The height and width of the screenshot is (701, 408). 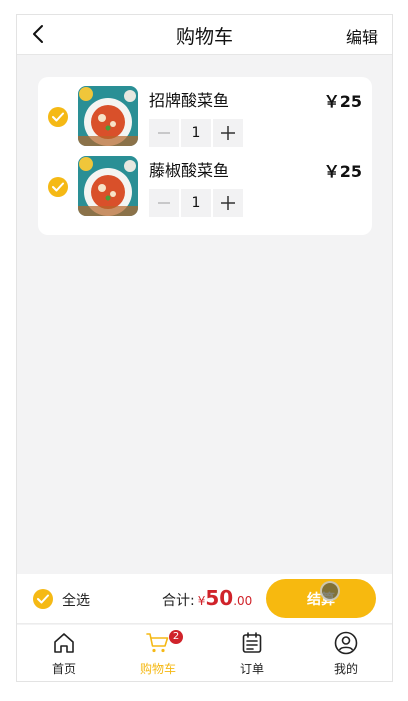 What do you see at coordinates (157, 643) in the screenshot?
I see `cart-icon` at bounding box center [157, 643].